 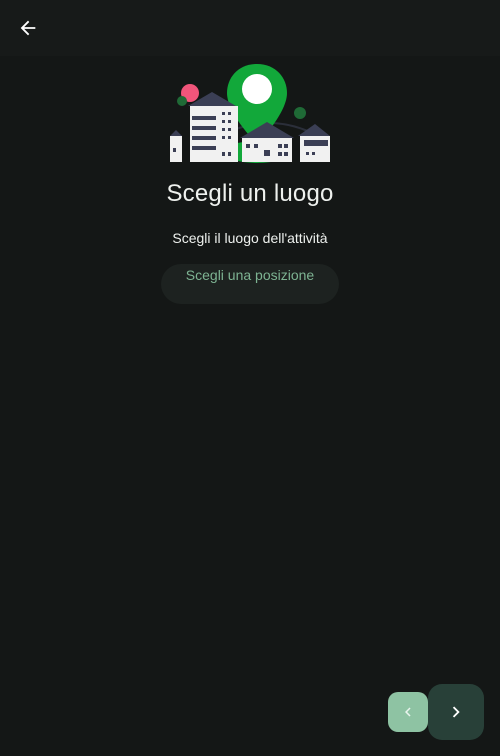 What do you see at coordinates (250, 238) in the screenshot?
I see `page-subtitle: Scegli il luogo dell'attività` at bounding box center [250, 238].